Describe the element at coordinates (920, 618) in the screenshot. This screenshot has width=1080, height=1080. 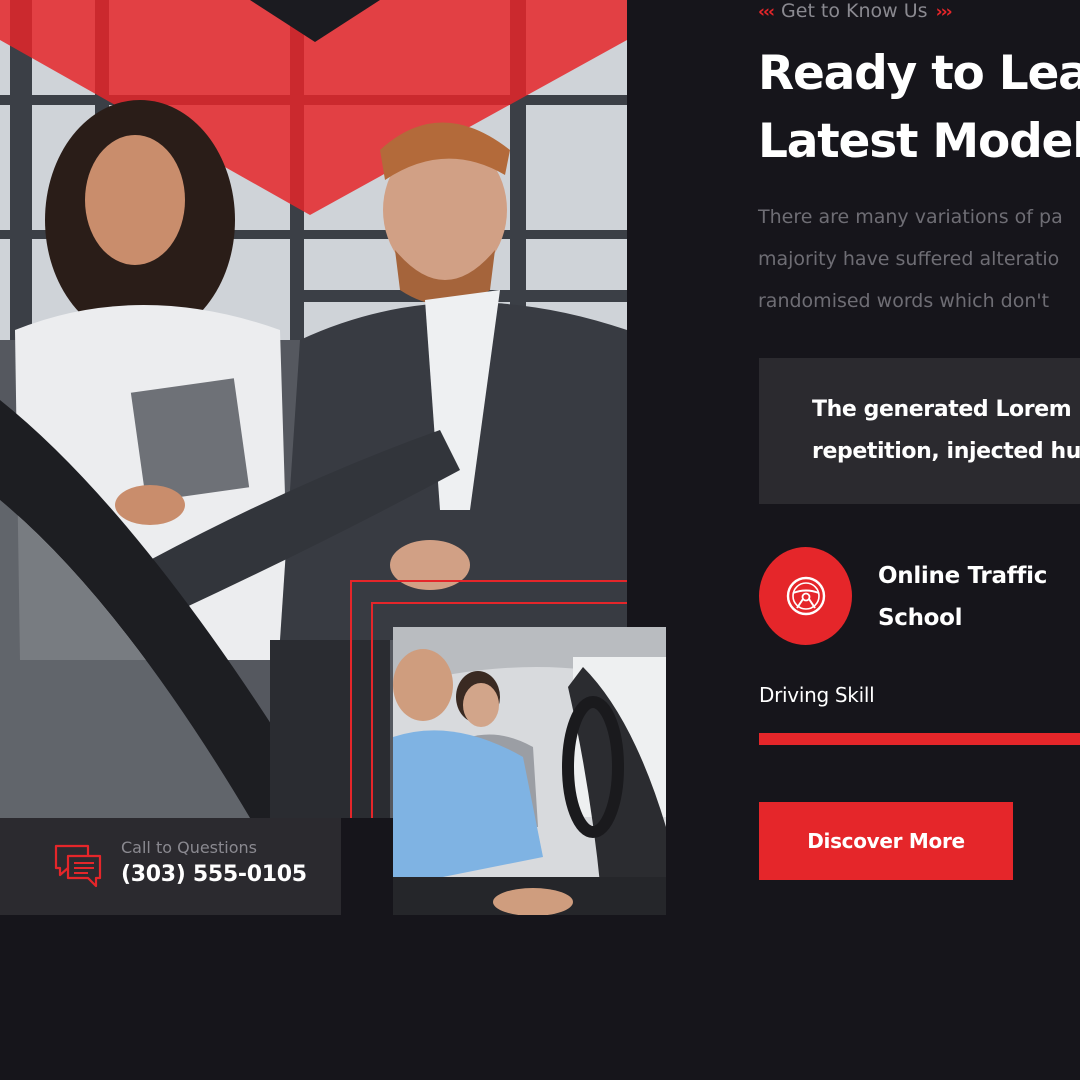
I see `feature-title-line: School` at that location.